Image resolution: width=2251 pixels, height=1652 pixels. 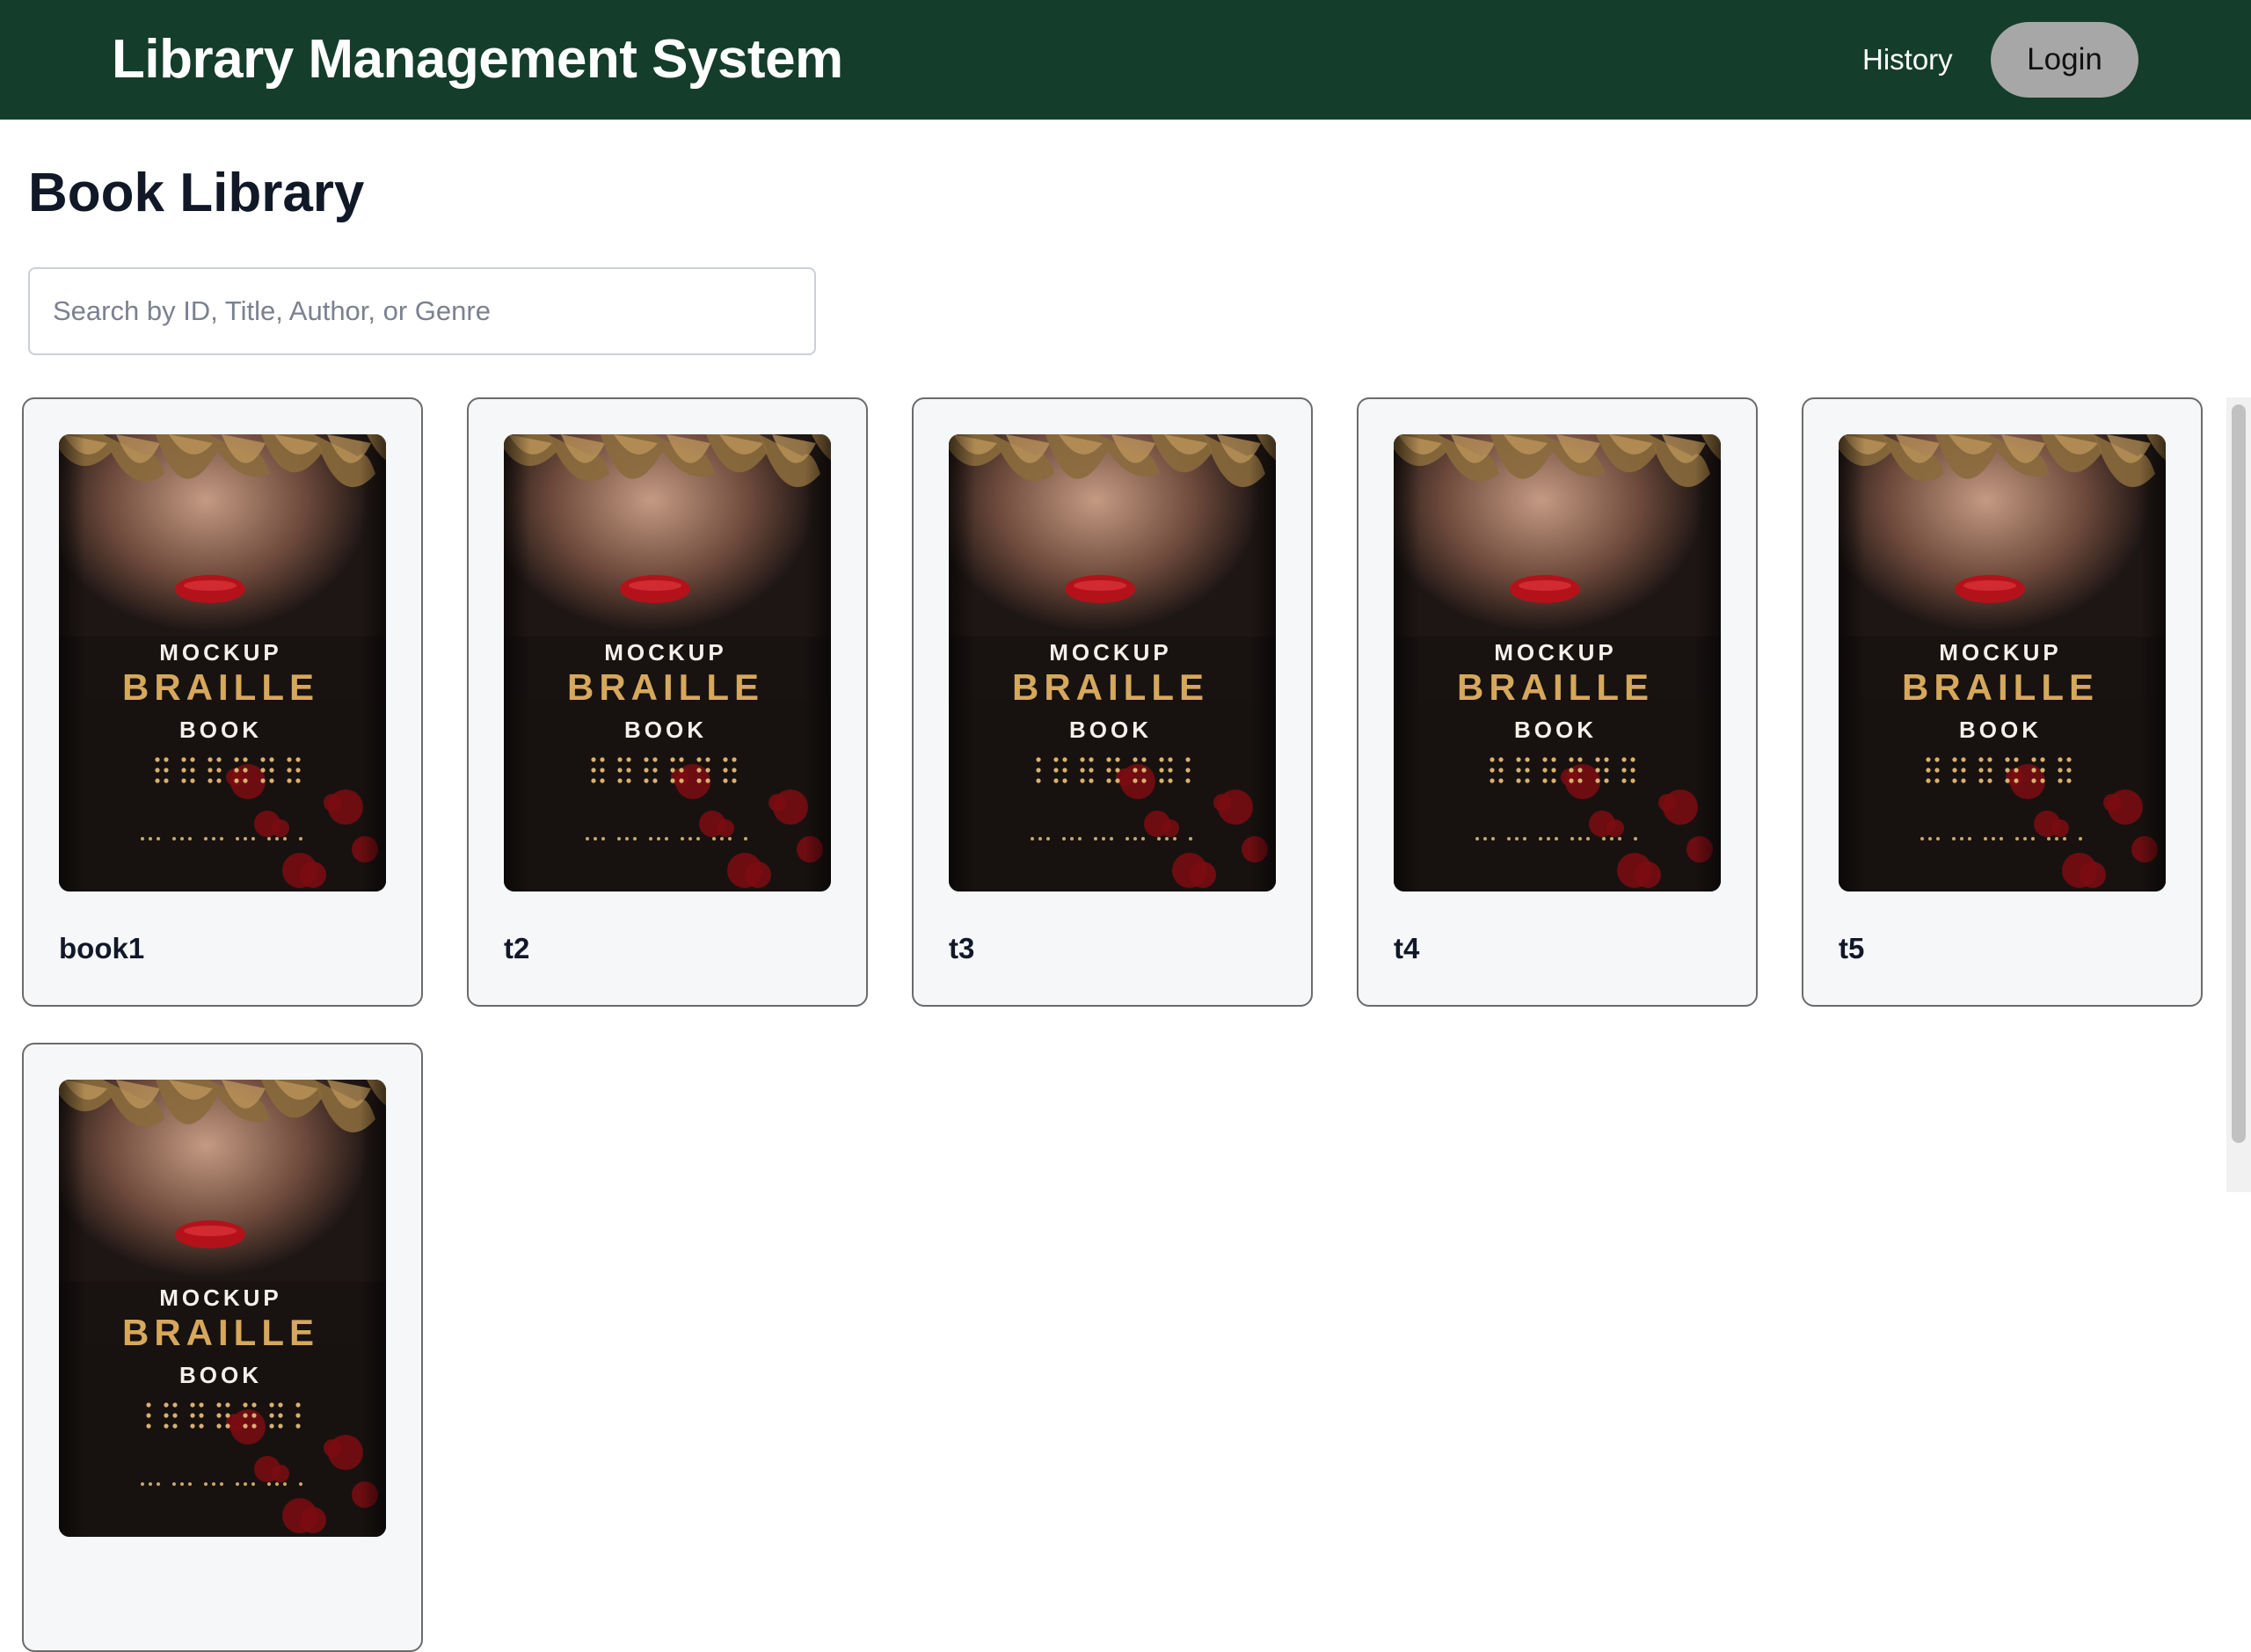 What do you see at coordinates (196, 193) in the screenshot?
I see `page-title: Book Library` at bounding box center [196, 193].